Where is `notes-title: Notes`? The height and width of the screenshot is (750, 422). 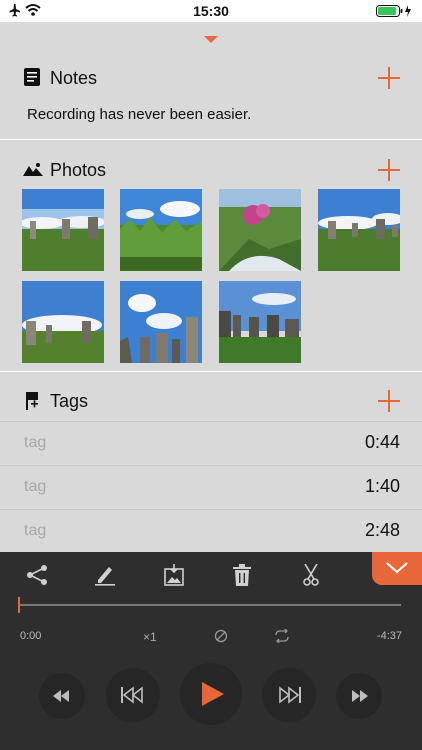
notes-title: Notes is located at coordinates (74, 78).